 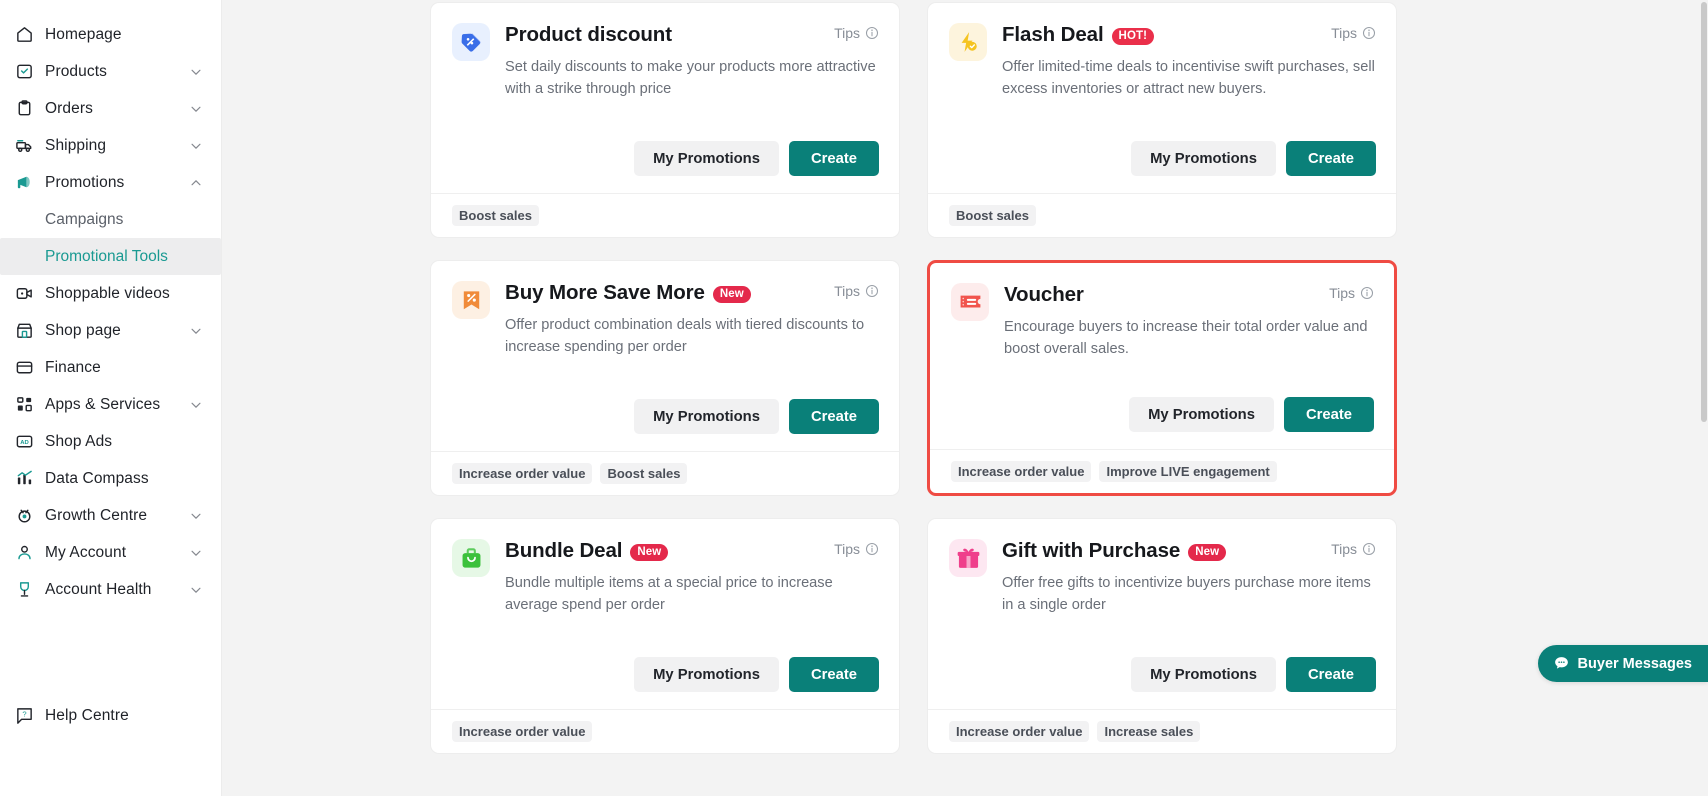 I want to click on sidebar-item-label: Apps & Services, so click(x=103, y=404).